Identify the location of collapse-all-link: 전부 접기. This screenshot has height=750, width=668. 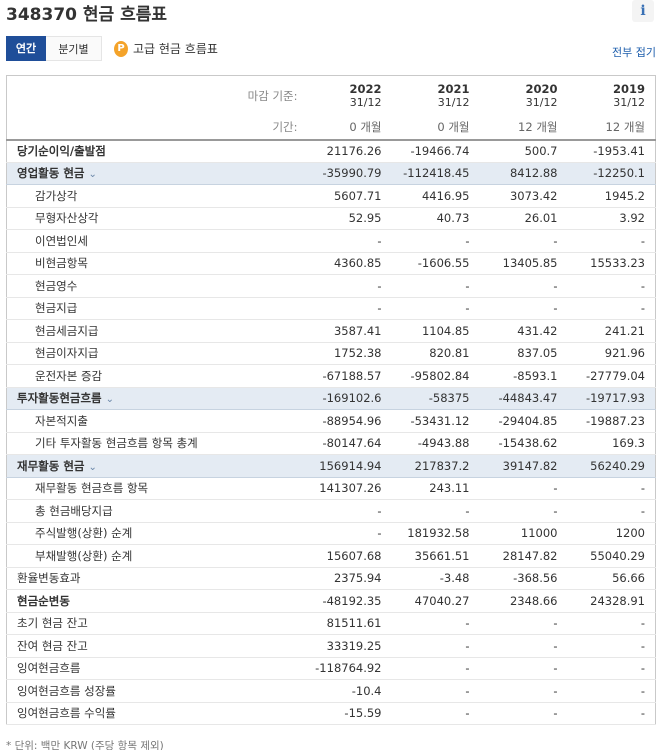
(634, 52).